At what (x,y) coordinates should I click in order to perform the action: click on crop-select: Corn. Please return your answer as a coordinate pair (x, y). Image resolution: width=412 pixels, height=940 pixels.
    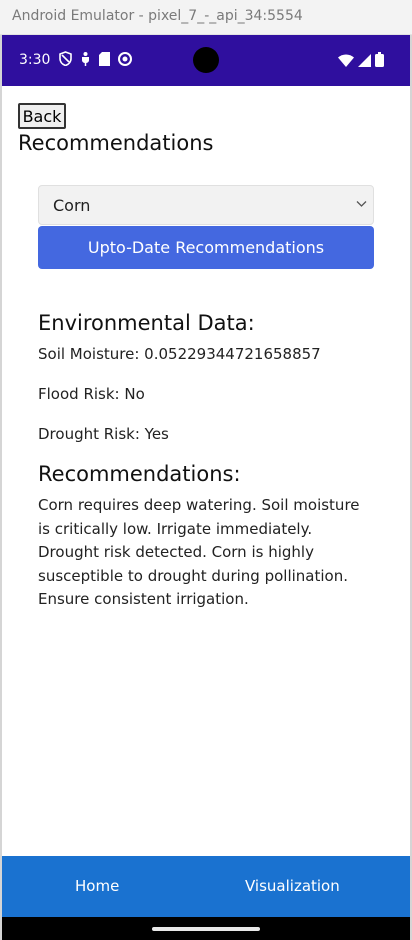
    Looking at the image, I should click on (206, 205).